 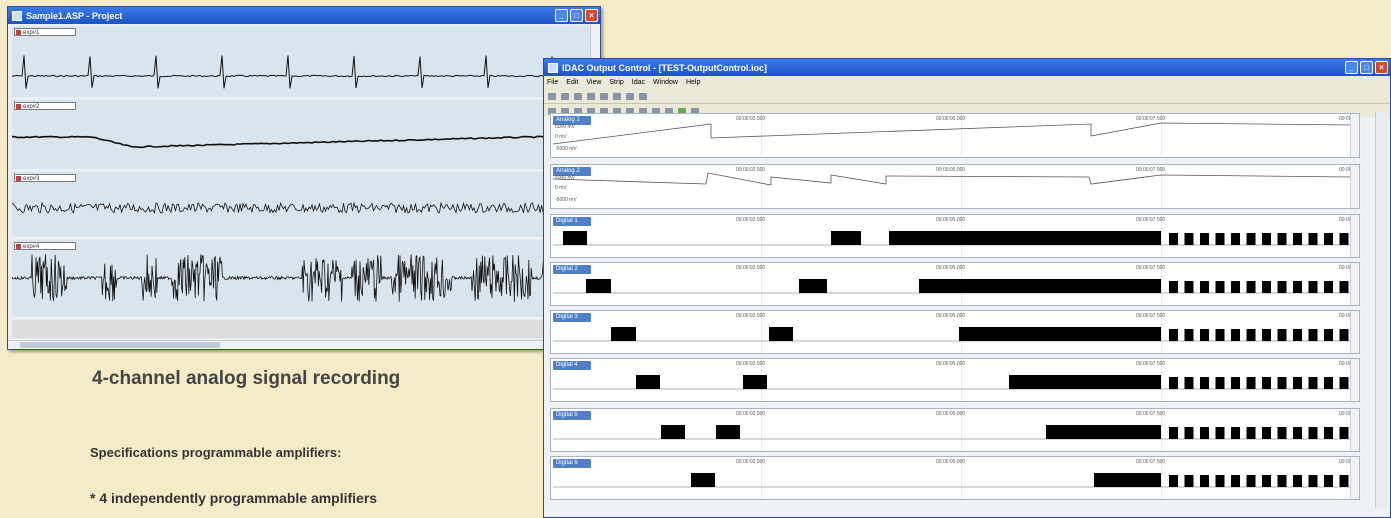 What do you see at coordinates (302, 329) in the screenshot?
I see `empty-strip-area` at bounding box center [302, 329].